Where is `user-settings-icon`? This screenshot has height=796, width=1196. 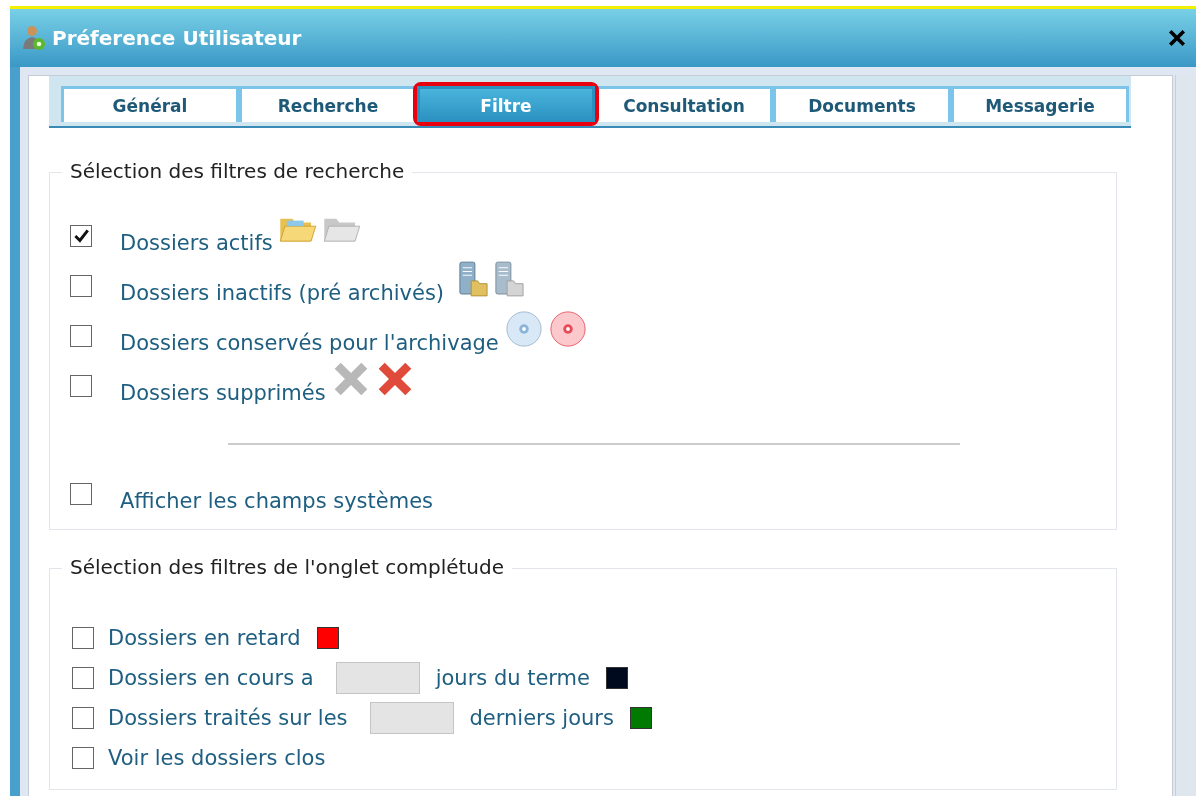 user-settings-icon is located at coordinates (34, 38).